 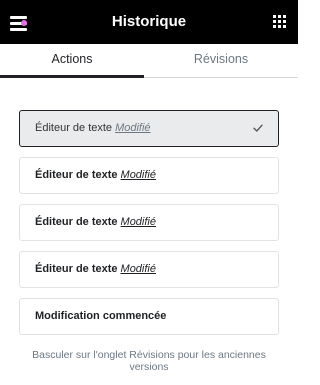 I want to click on panel-header: Historique, so click(x=149, y=22).